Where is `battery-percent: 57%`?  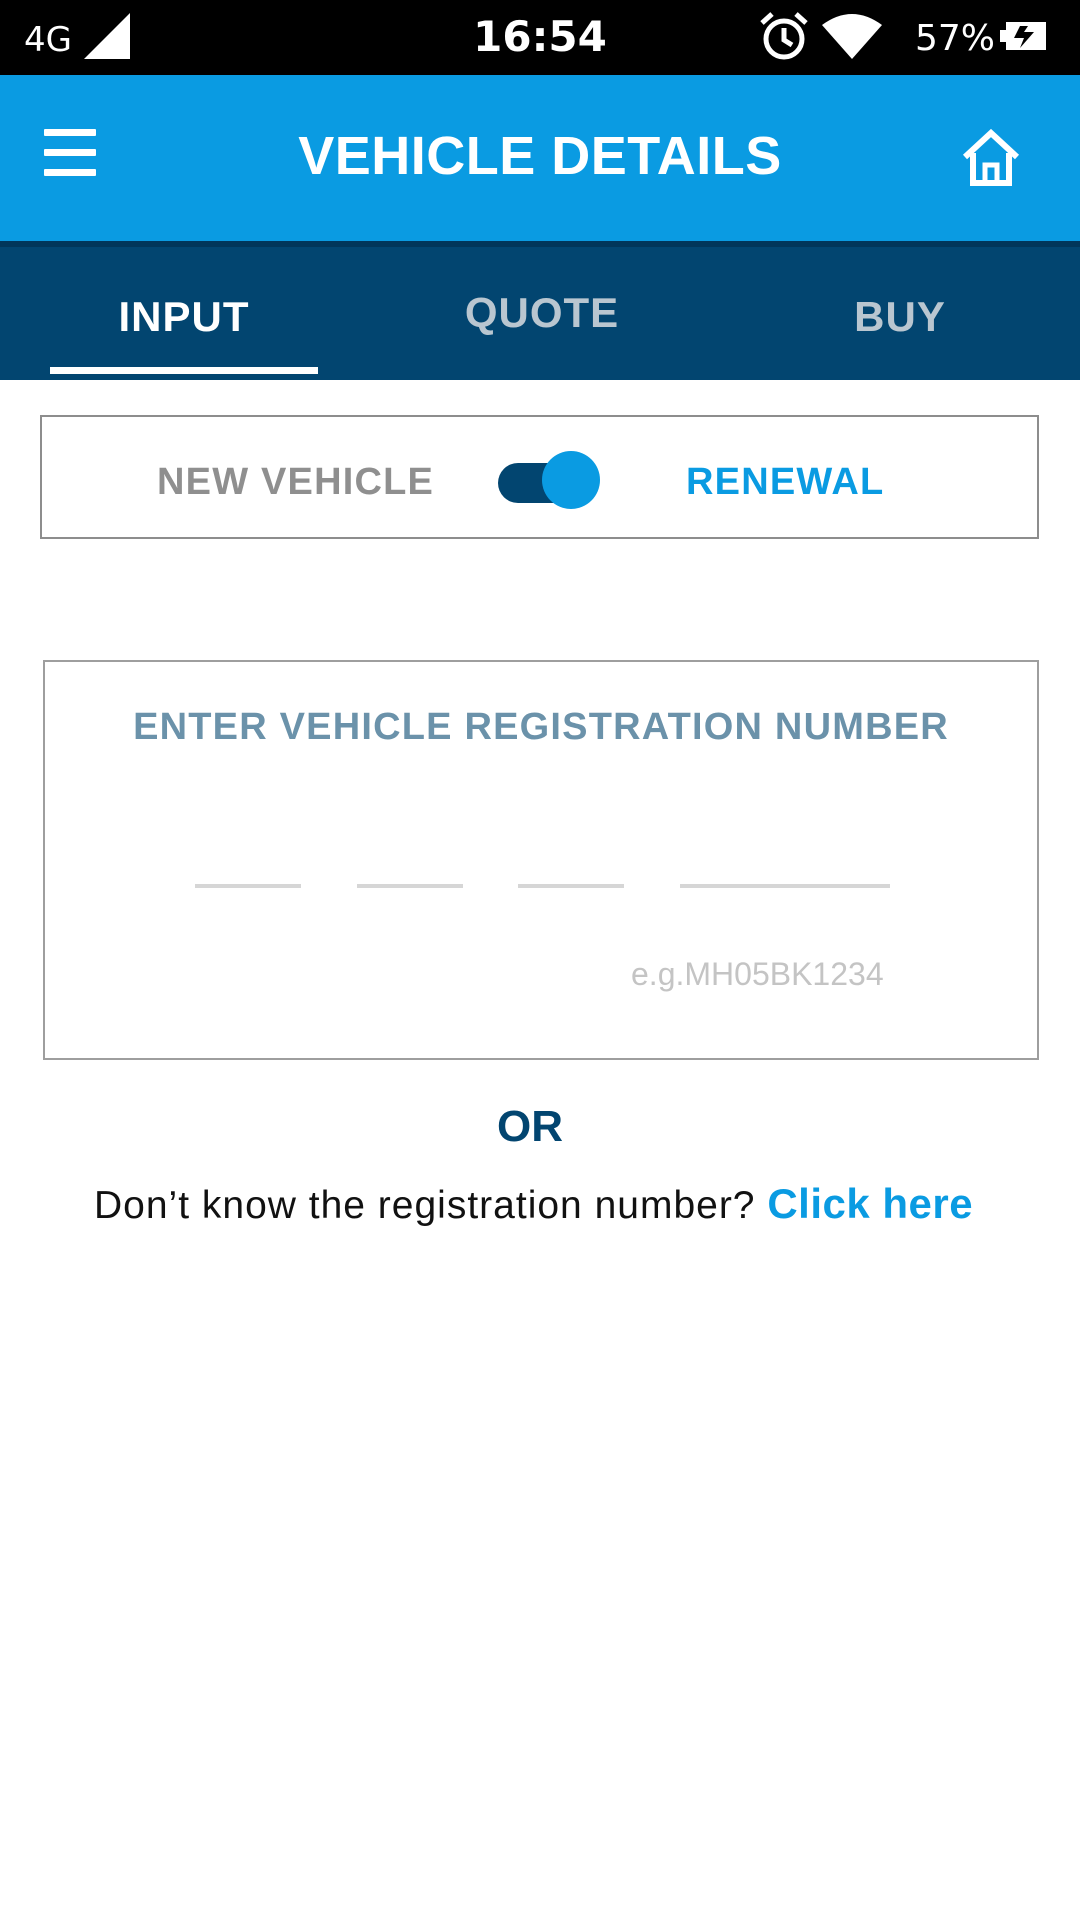
battery-percent: 57% is located at coordinates (955, 38).